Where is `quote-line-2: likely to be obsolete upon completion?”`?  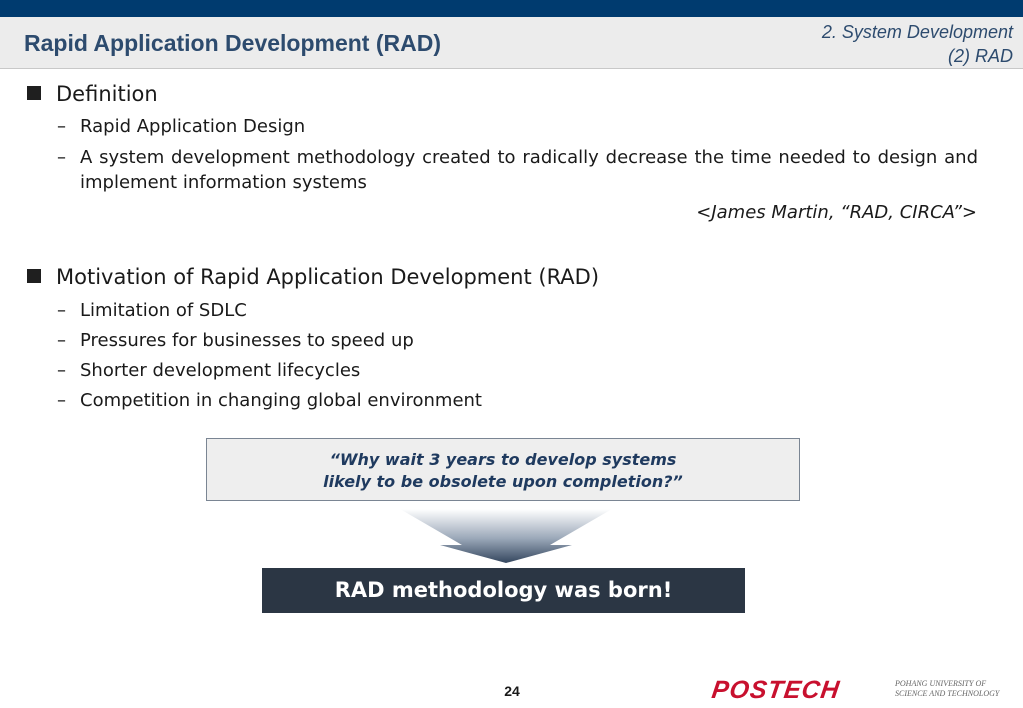
quote-line-2: likely to be obsolete upon completion?” is located at coordinates (503, 481).